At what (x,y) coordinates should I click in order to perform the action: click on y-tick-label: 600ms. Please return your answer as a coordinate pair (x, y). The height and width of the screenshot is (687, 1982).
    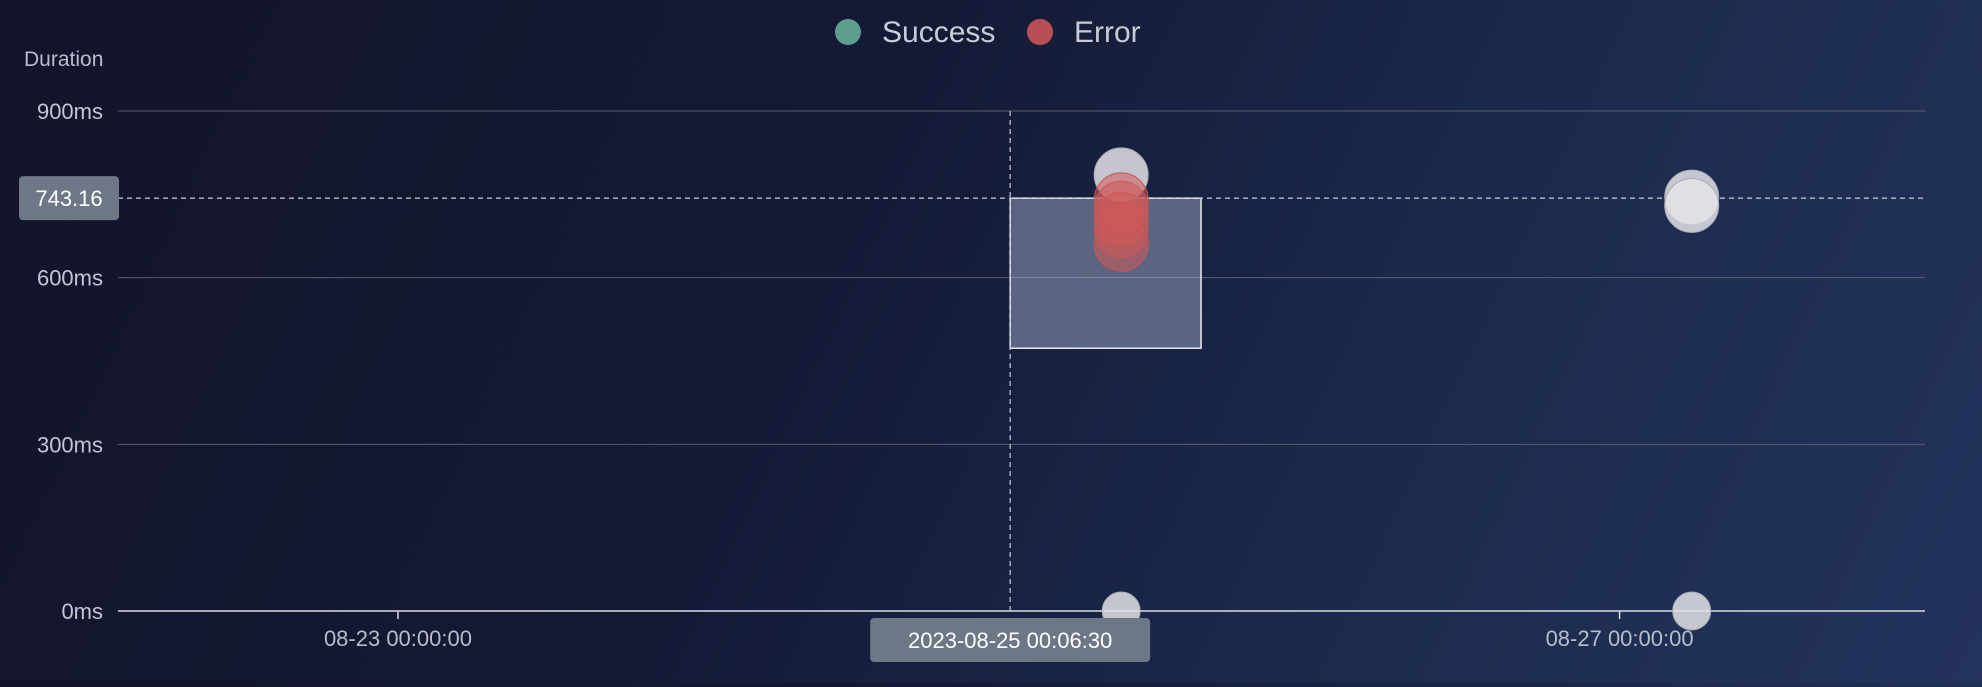
    Looking at the image, I should click on (70, 278).